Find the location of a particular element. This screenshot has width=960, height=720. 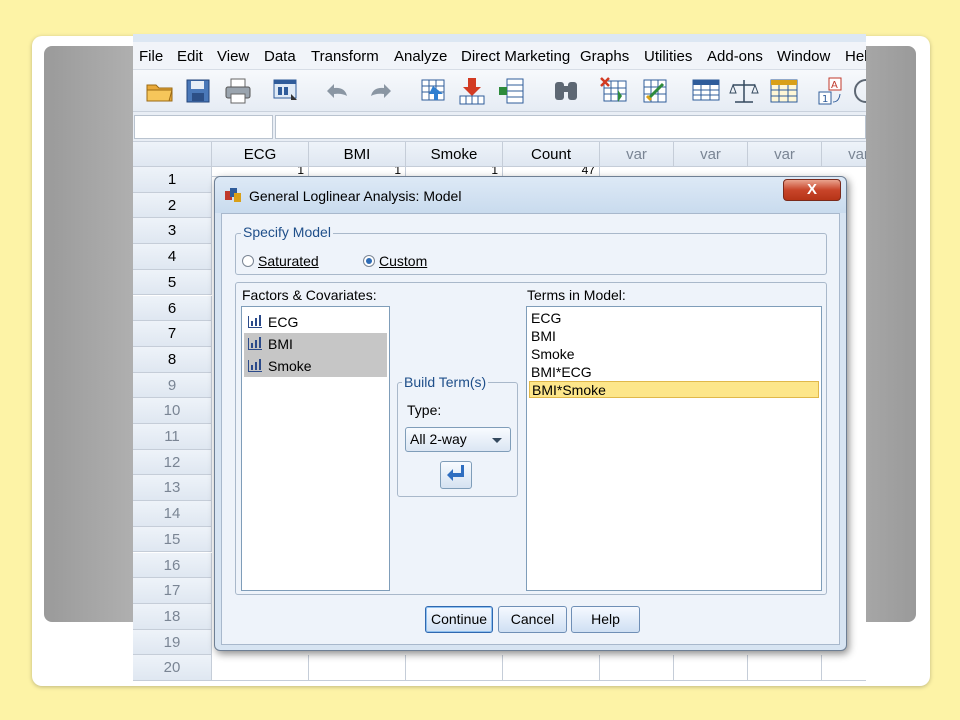

menu-graphs: Graphs is located at coordinates (604, 56).